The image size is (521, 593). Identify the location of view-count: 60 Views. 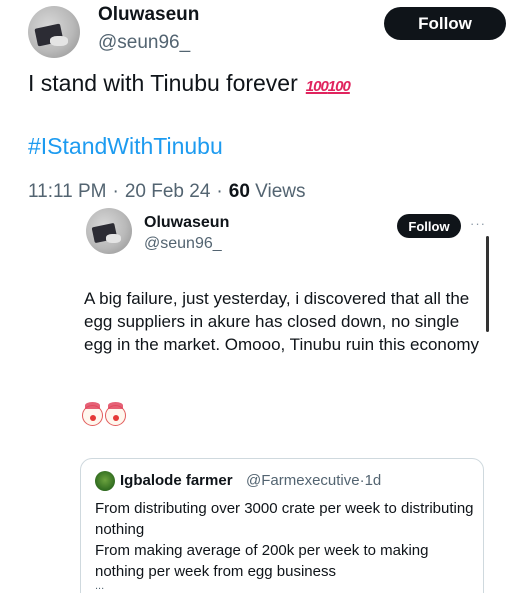
(267, 192).